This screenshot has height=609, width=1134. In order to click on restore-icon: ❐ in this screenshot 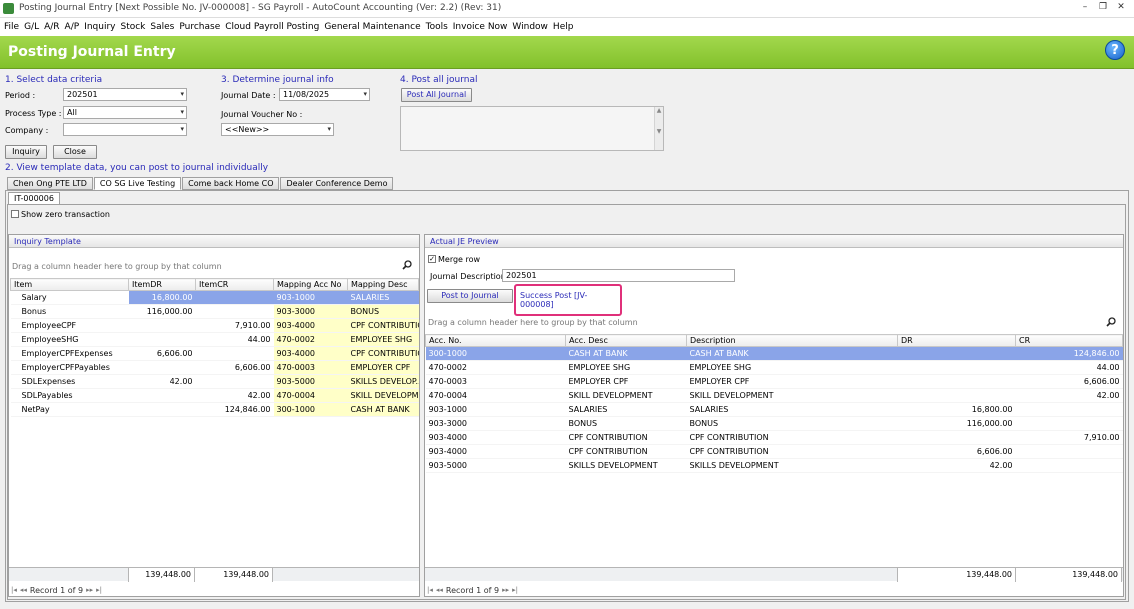, I will do `click(1103, 7)`.